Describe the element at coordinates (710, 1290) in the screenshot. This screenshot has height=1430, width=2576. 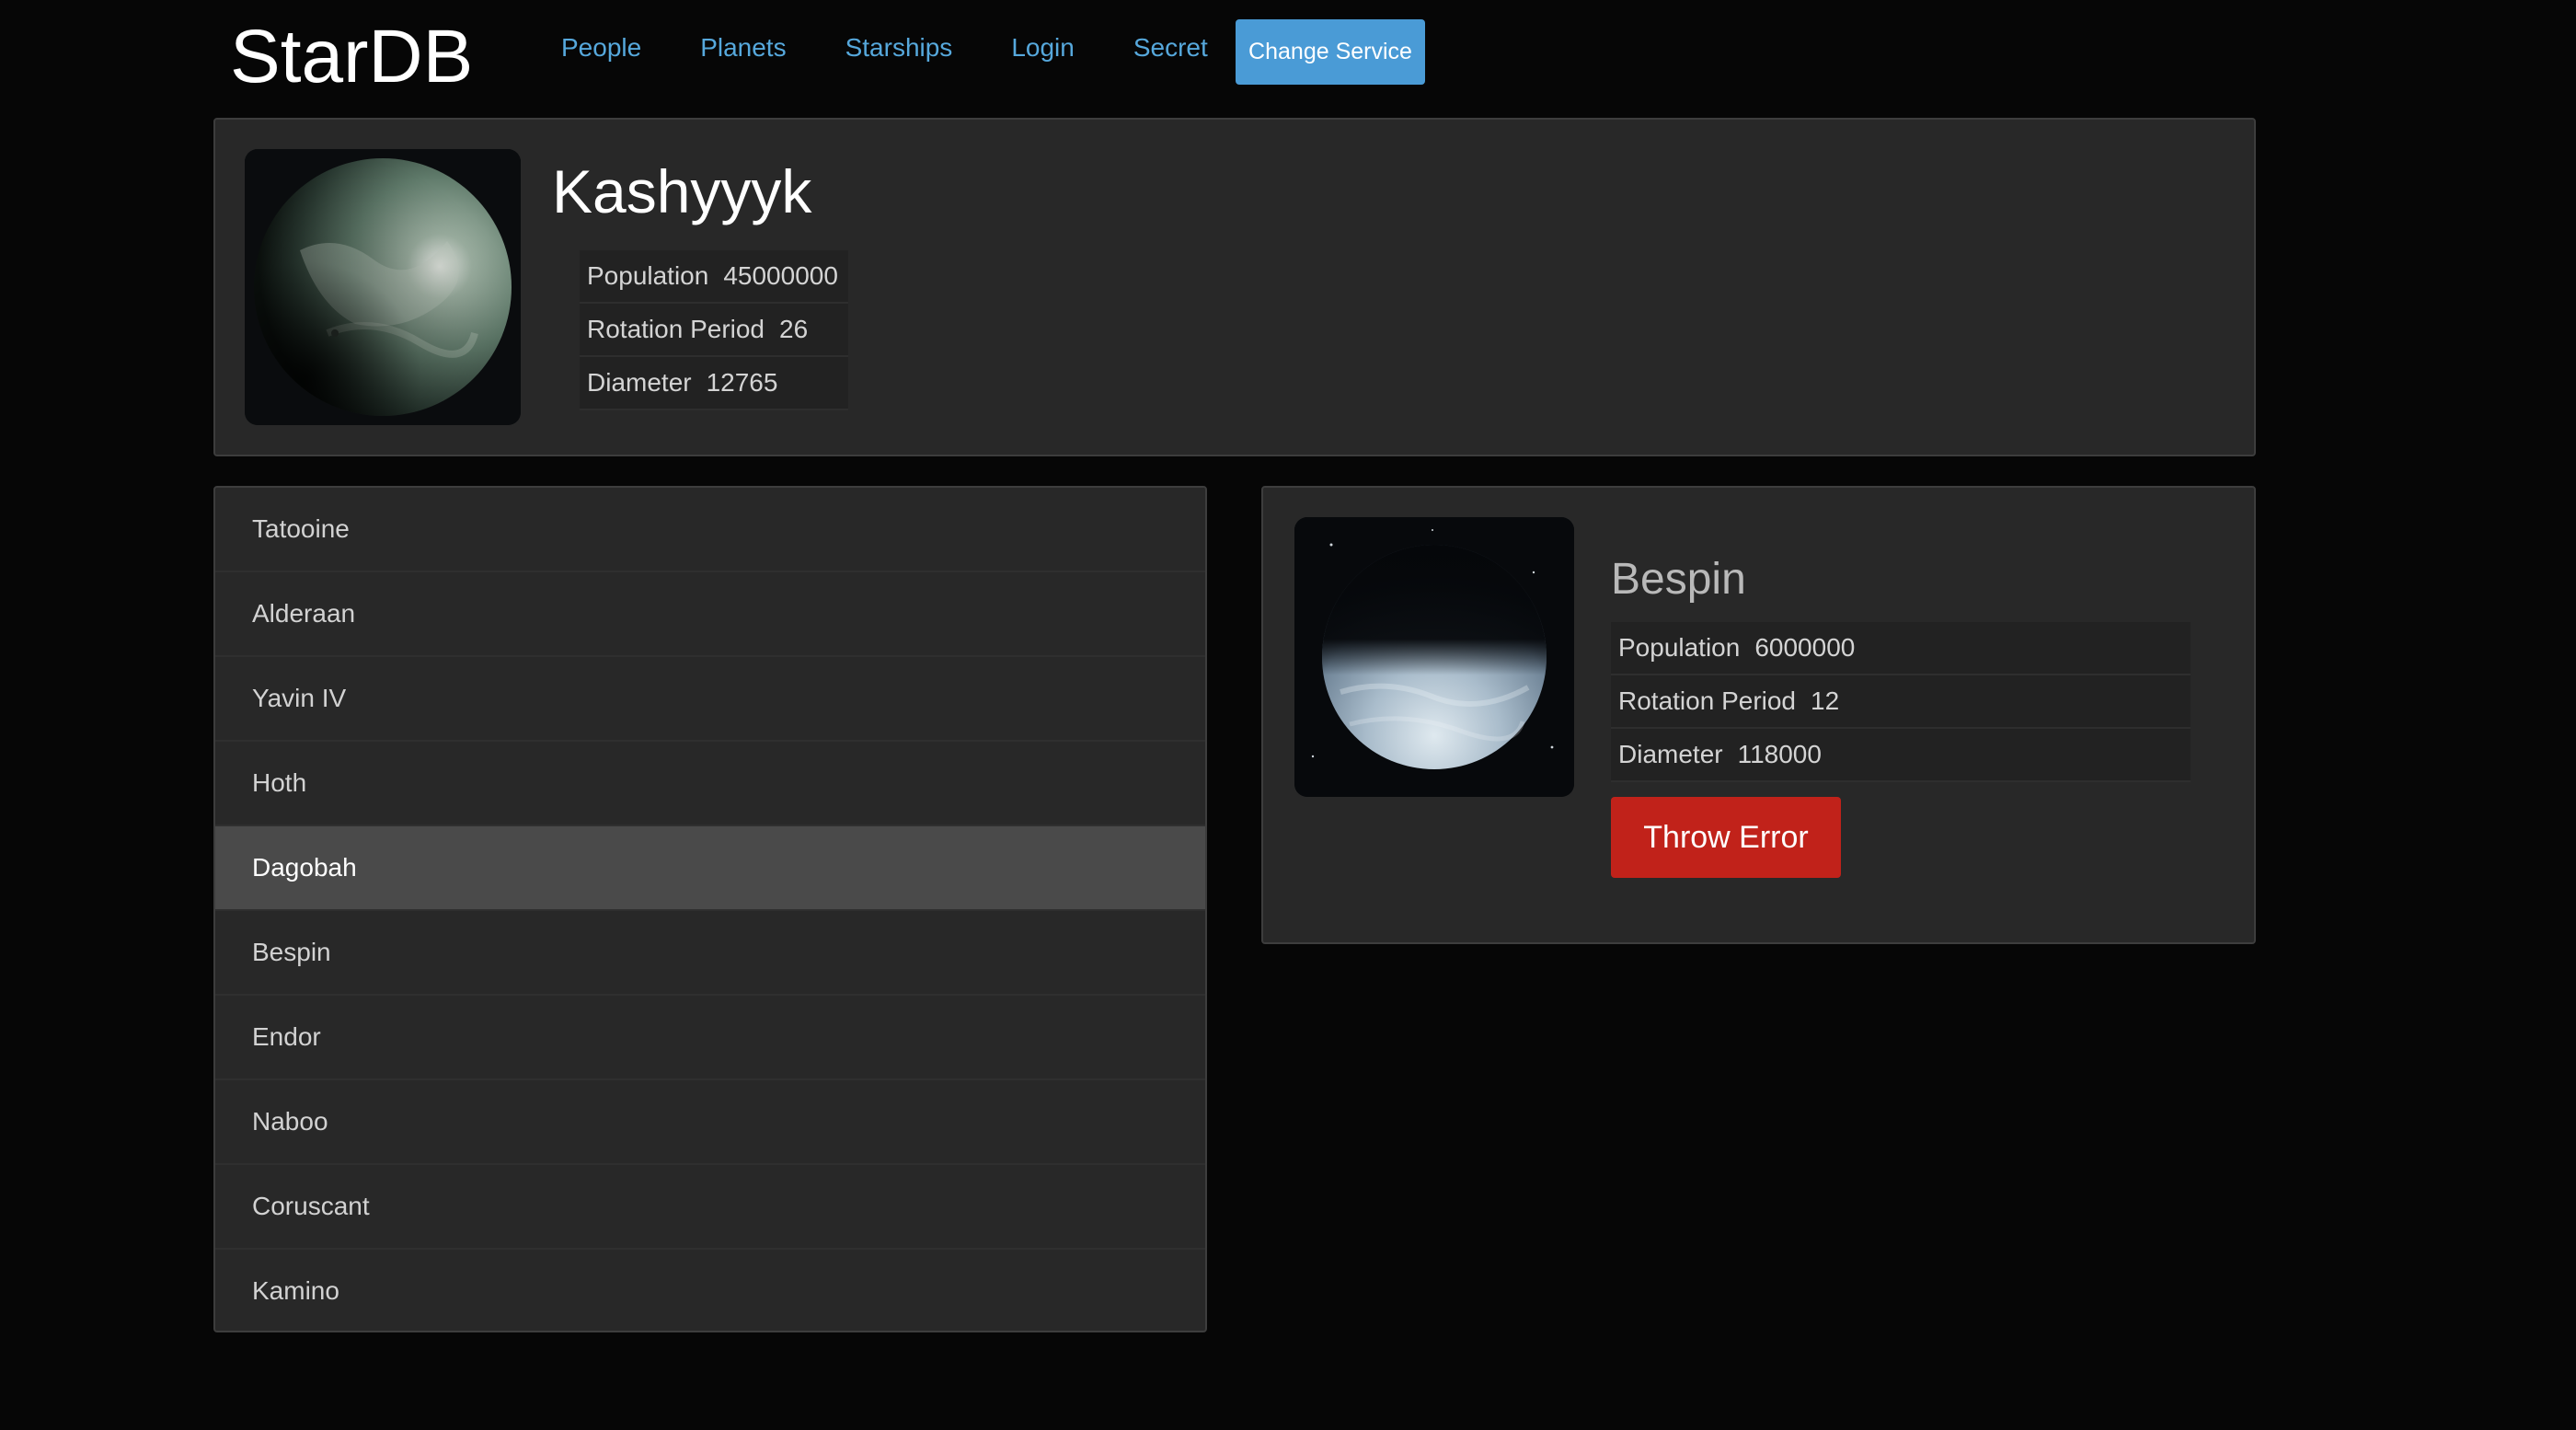
I see `list-item: Kamino` at that location.